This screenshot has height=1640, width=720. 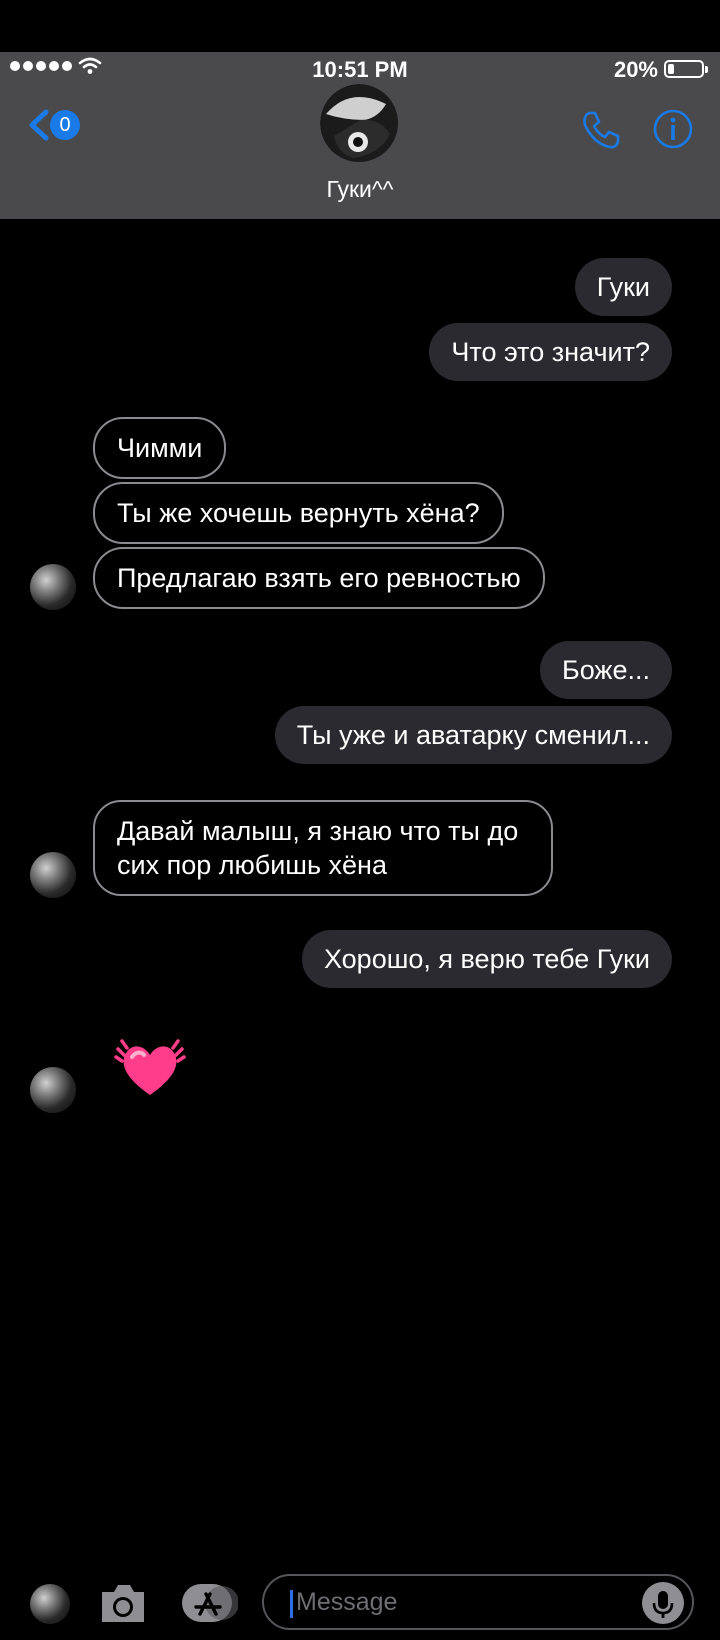 What do you see at coordinates (550, 352) in the screenshot?
I see `message-outgoing: Что это значит?` at bounding box center [550, 352].